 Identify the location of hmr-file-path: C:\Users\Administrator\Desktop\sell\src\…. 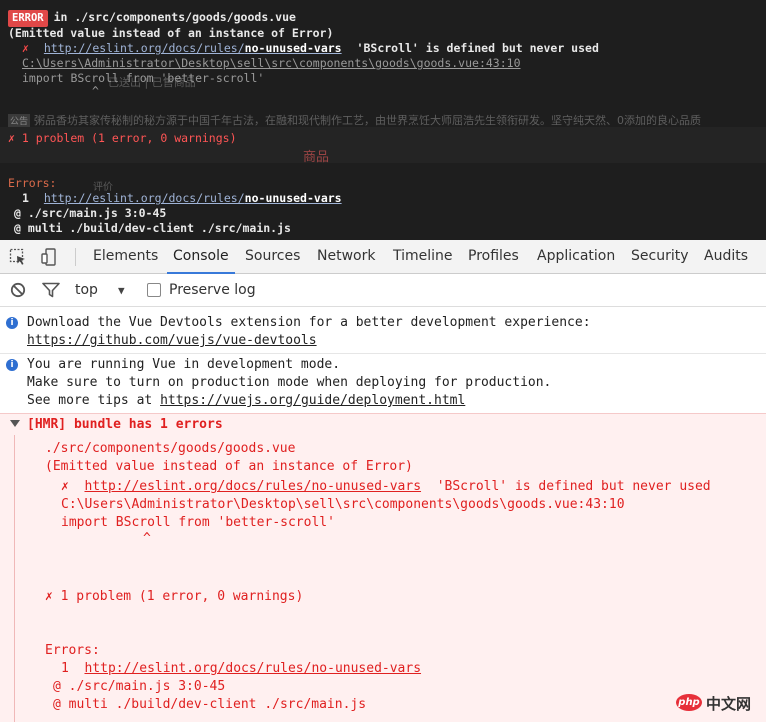
(343, 504).